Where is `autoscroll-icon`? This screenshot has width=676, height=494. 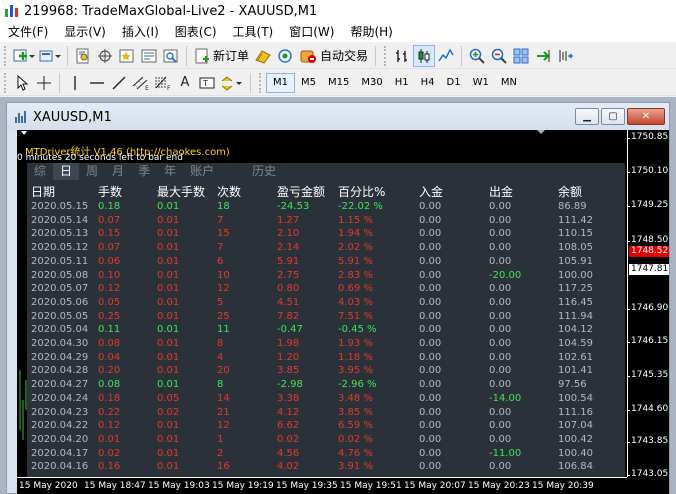 autoscroll-icon is located at coordinates (543, 55).